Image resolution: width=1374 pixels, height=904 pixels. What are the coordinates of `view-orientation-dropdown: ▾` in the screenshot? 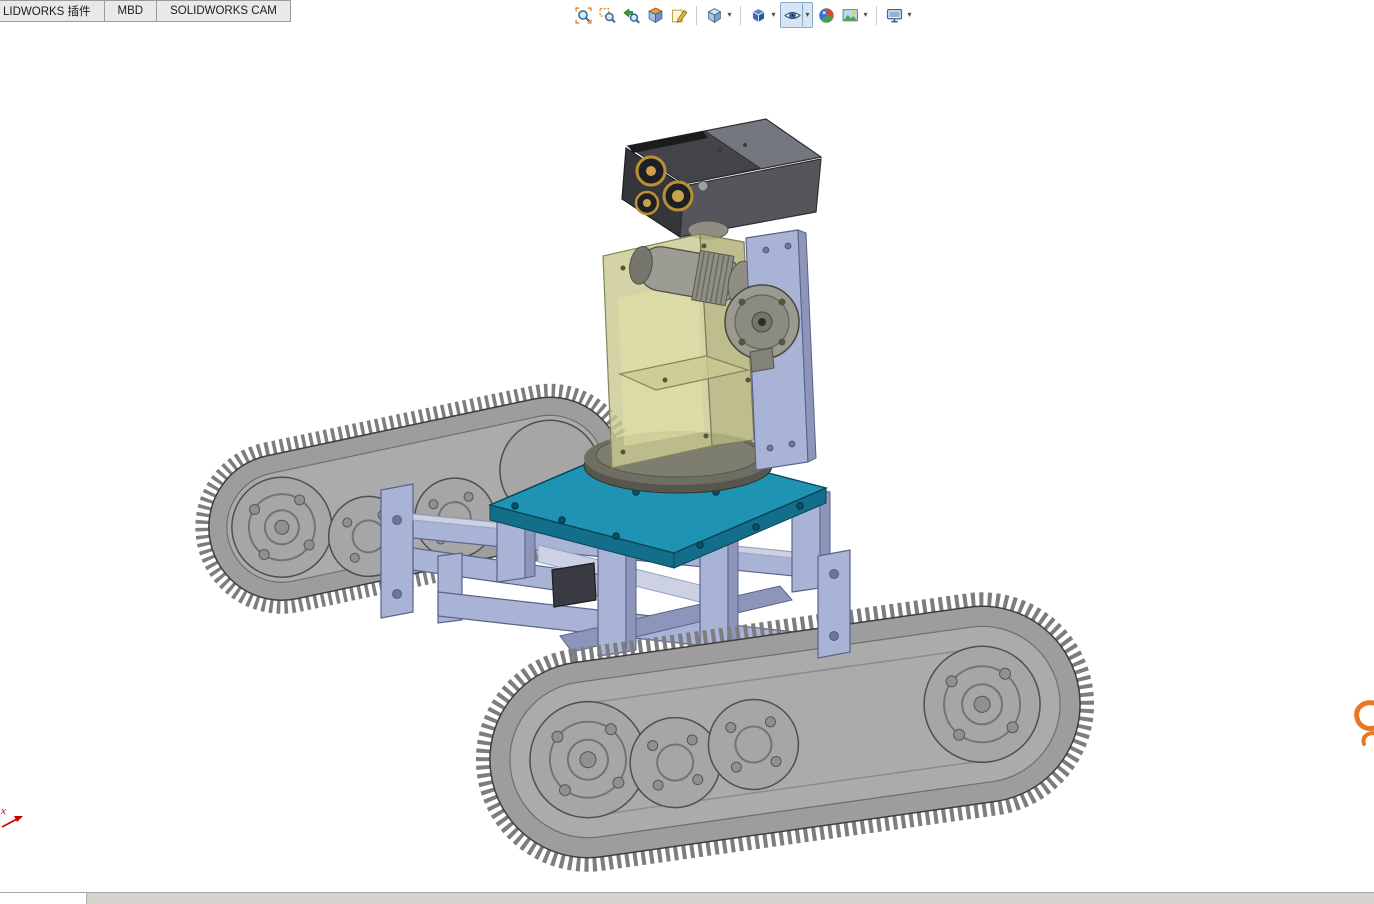 It's located at (729, 15).